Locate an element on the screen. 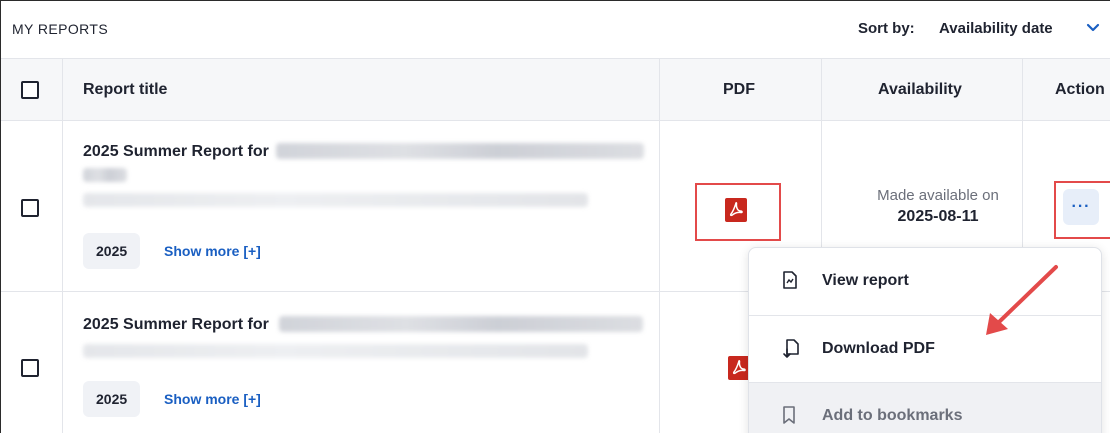  menu-item-label: Download PDF is located at coordinates (878, 348).